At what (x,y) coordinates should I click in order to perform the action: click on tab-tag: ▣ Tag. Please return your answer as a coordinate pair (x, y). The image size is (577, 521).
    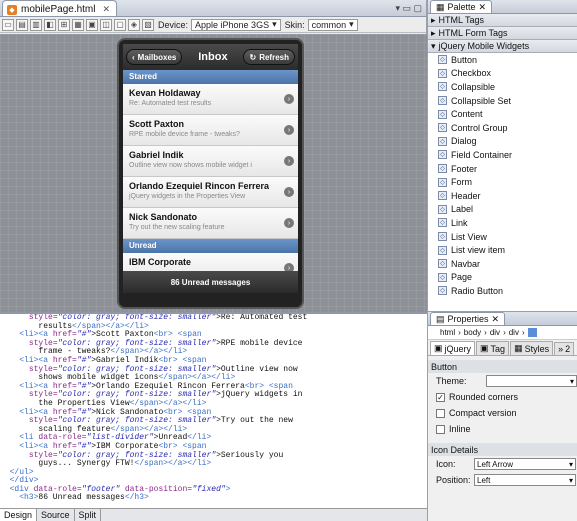
    Looking at the image, I should click on (493, 348).